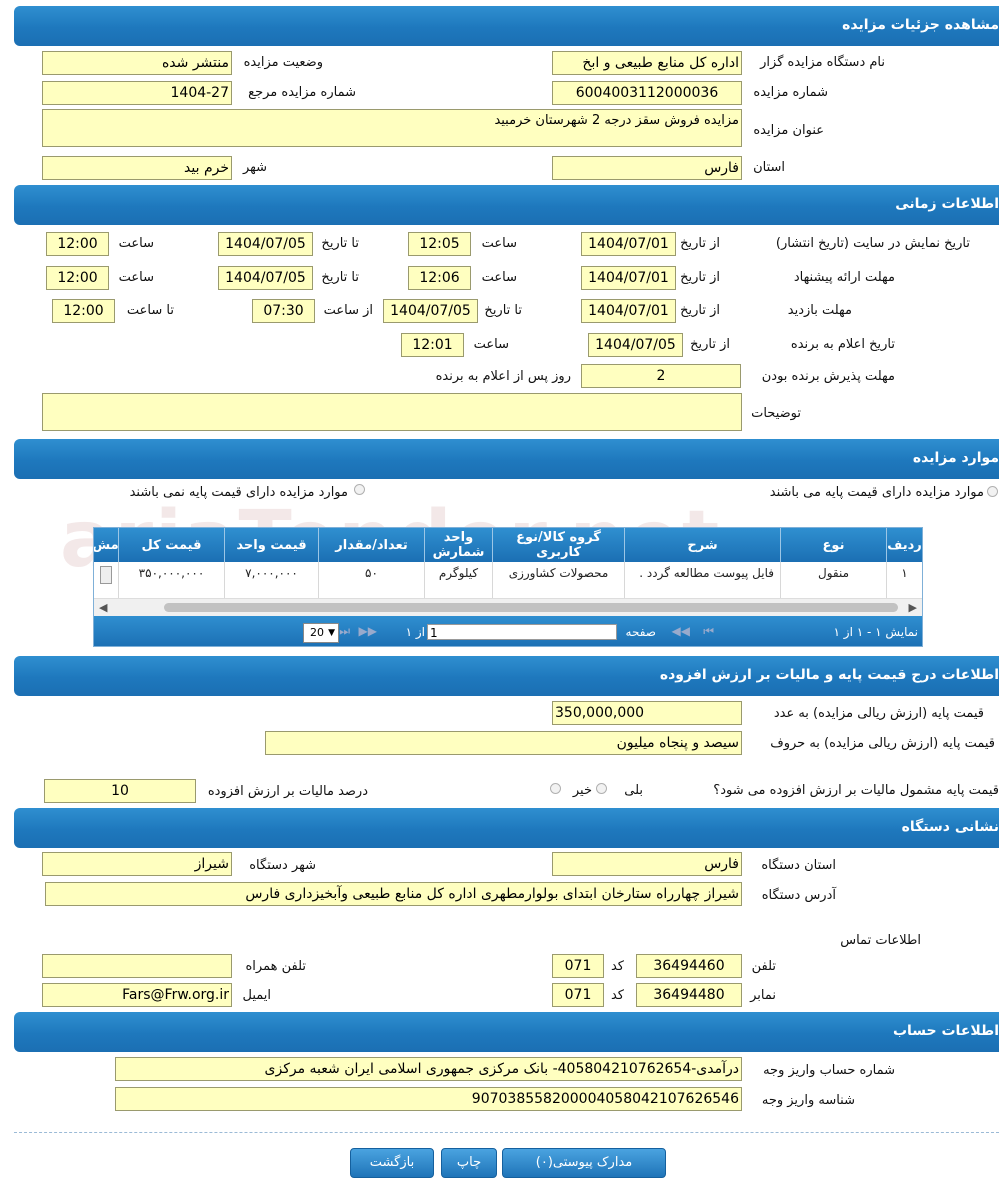 The width and height of the screenshot is (999, 1200). Describe the element at coordinates (359, 489) in the screenshot. I see `radio-without-base-price` at that location.